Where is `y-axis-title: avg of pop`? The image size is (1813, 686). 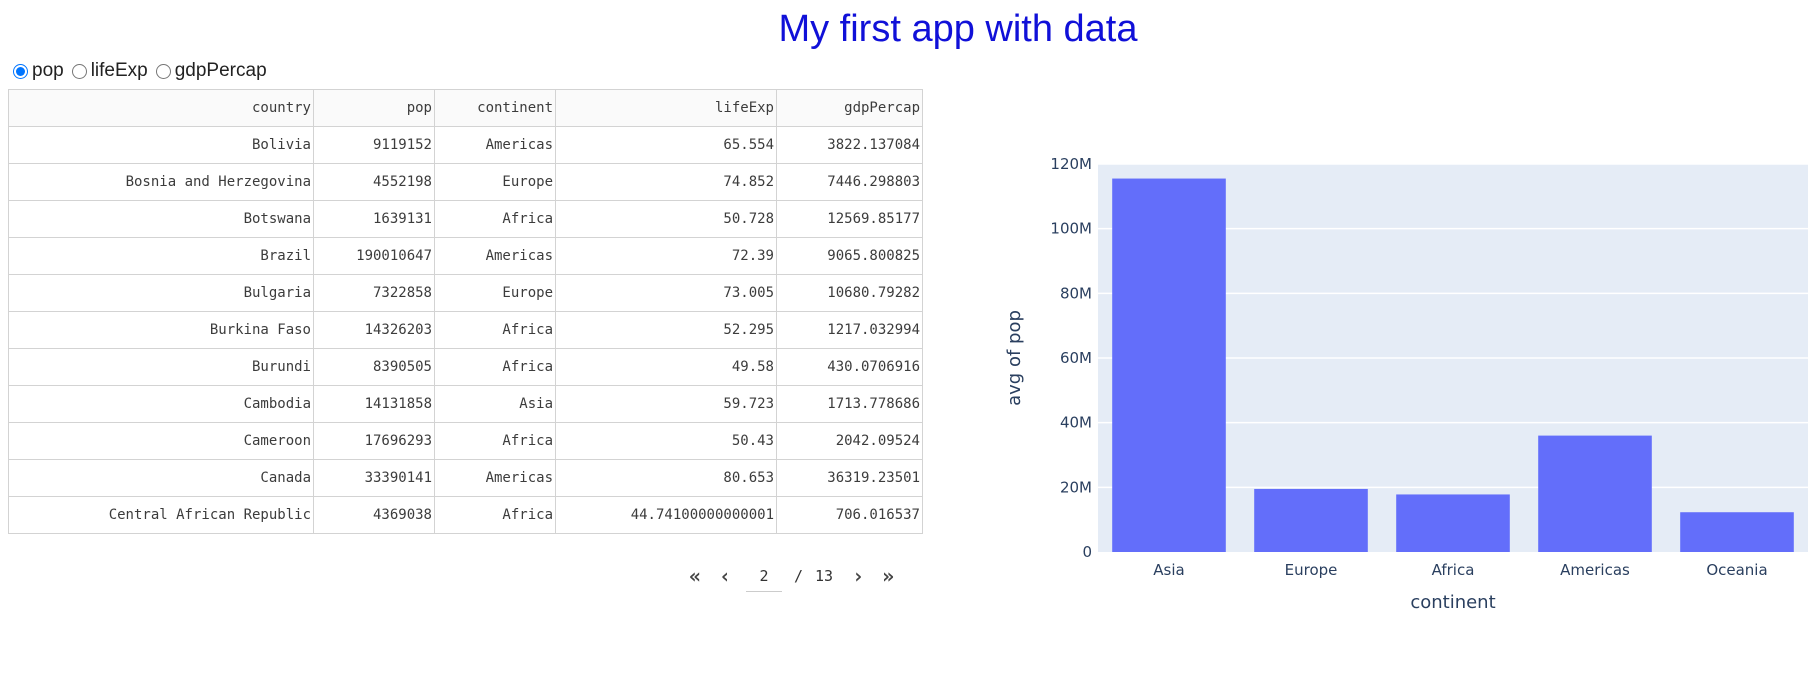
y-axis-title: avg of pop is located at coordinates (1014, 358).